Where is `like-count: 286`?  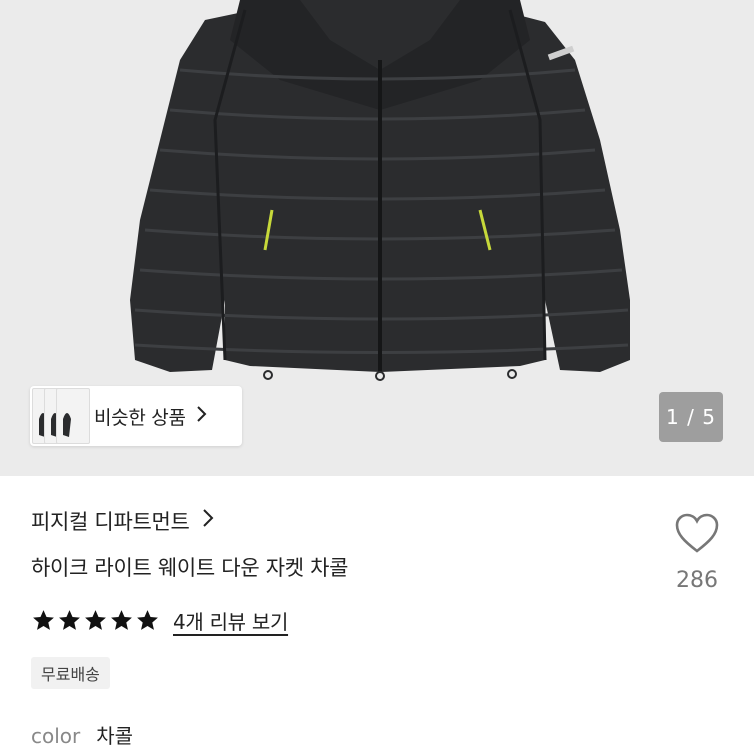
like-count: 286 is located at coordinates (697, 580).